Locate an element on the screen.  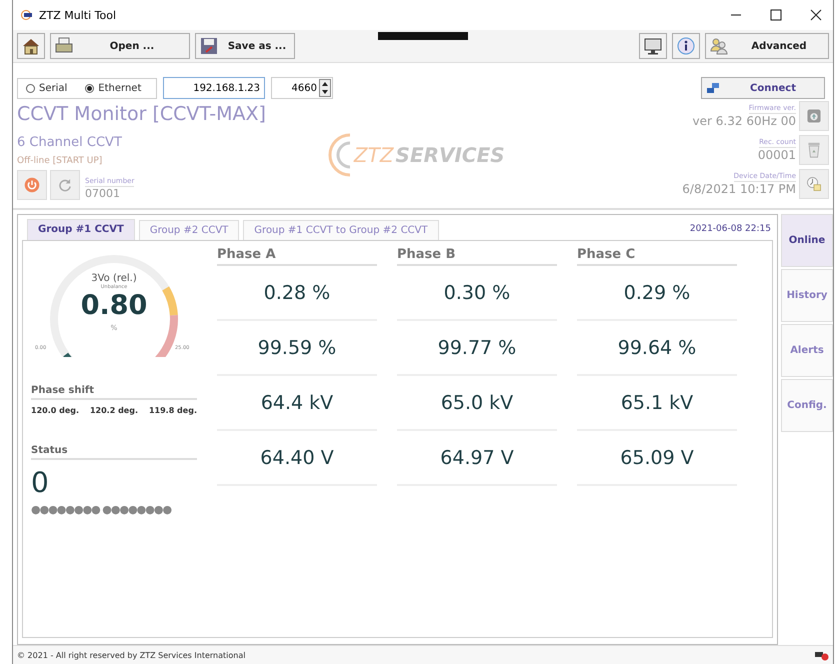
users-icon is located at coordinates (719, 46).